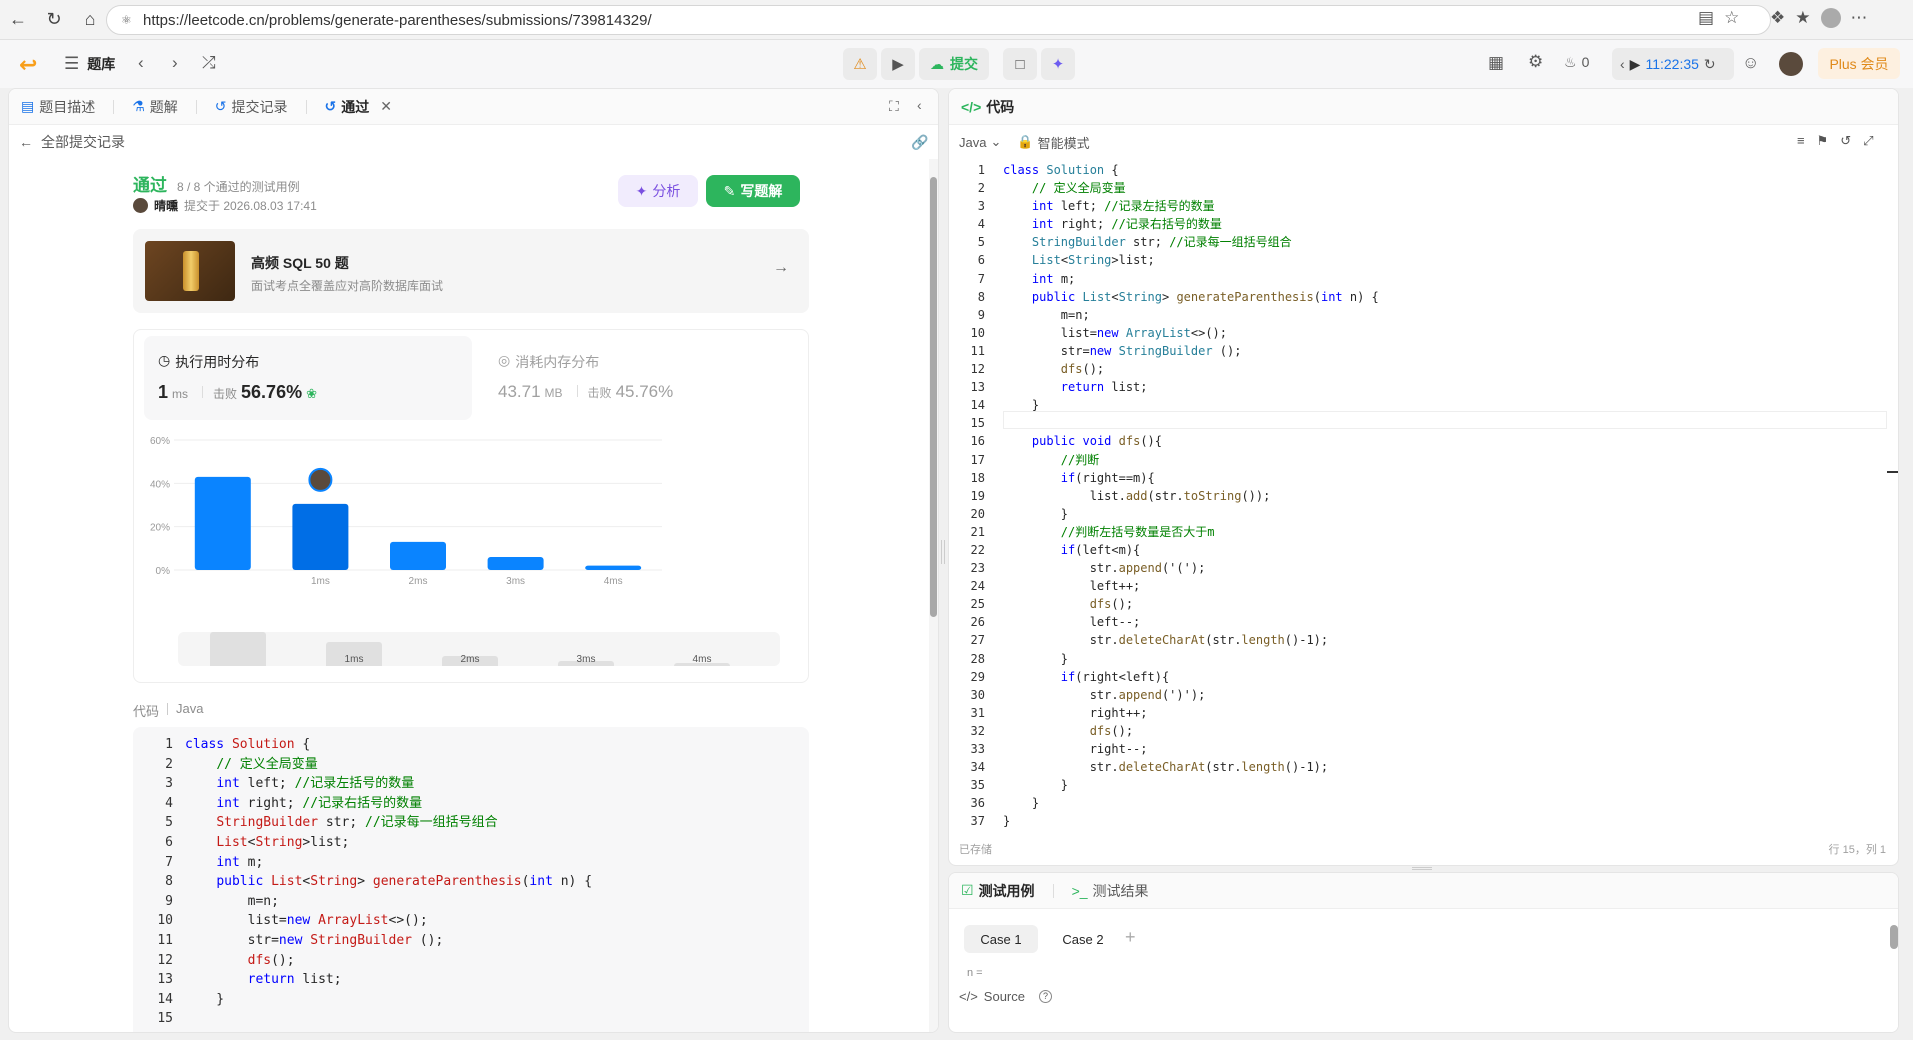 This screenshot has width=1913, height=1040. Describe the element at coordinates (358, 107) in the screenshot. I see `tab-accepted: ↺ 通过 ✕` at that location.